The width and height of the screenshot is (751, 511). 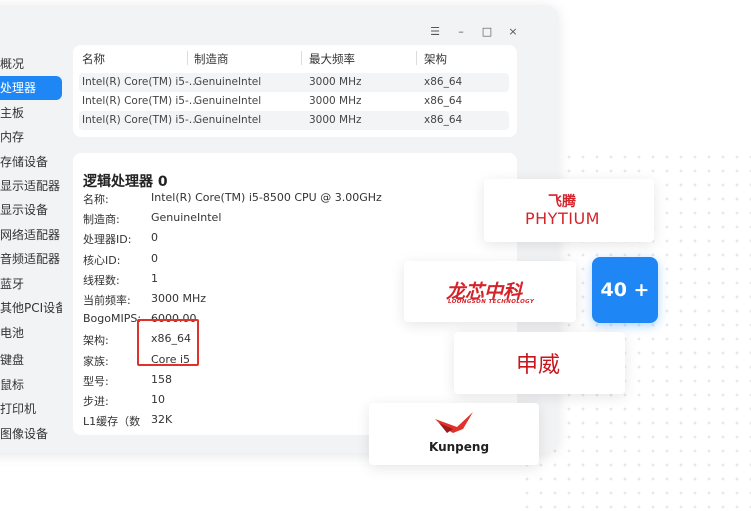 I want to click on field-value: 1, so click(x=154, y=278).